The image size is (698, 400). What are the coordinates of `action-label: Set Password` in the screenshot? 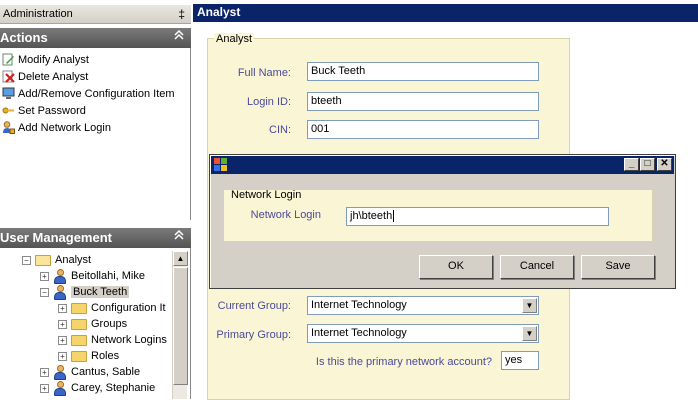 It's located at (52, 110).